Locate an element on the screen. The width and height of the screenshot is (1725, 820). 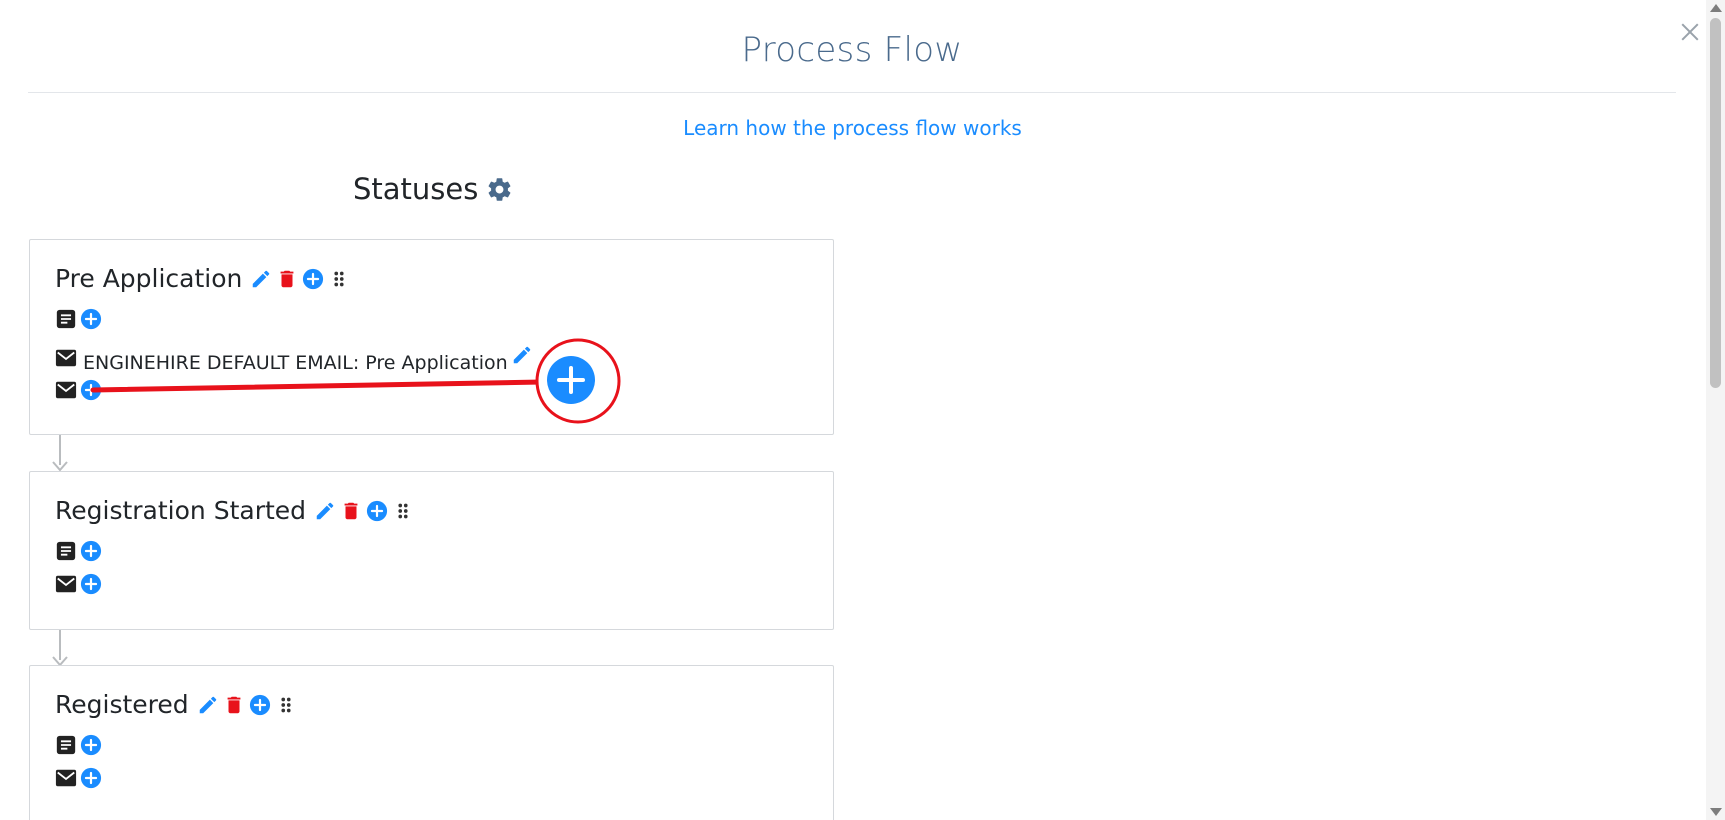
status-name: Registration Started is located at coordinates (181, 510).